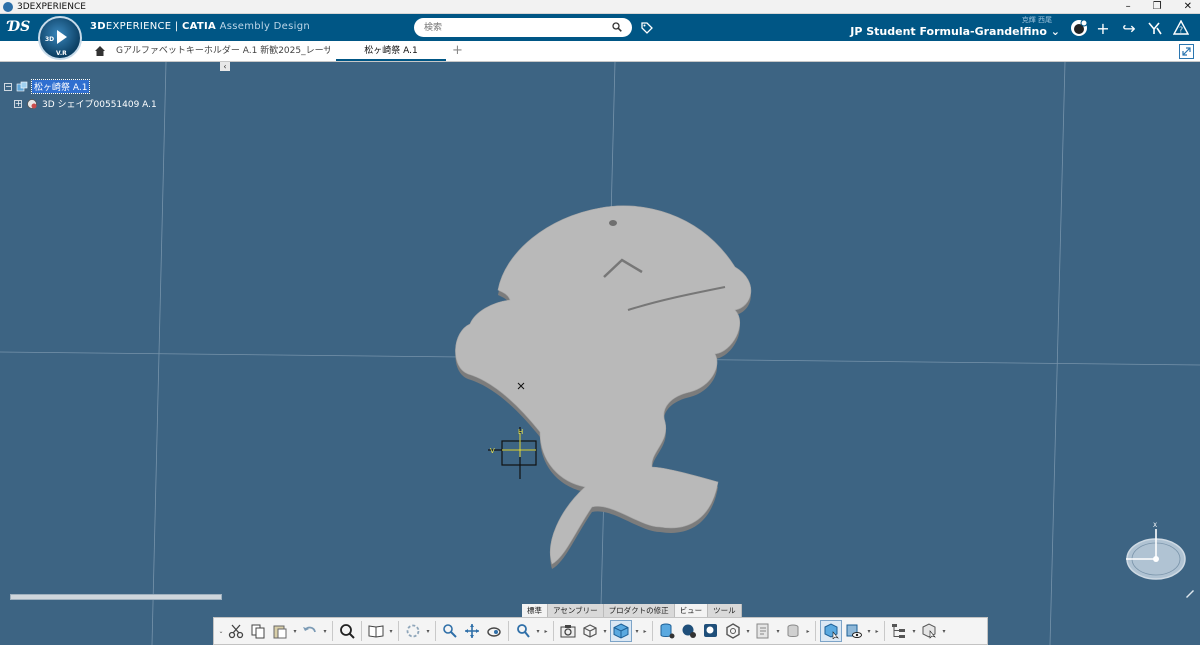 The image size is (1200, 645). I want to click on spec-tree: − 松ヶ崎祭 A.1 + 3D シェイプ00551409 A.1, so click(80, 95).